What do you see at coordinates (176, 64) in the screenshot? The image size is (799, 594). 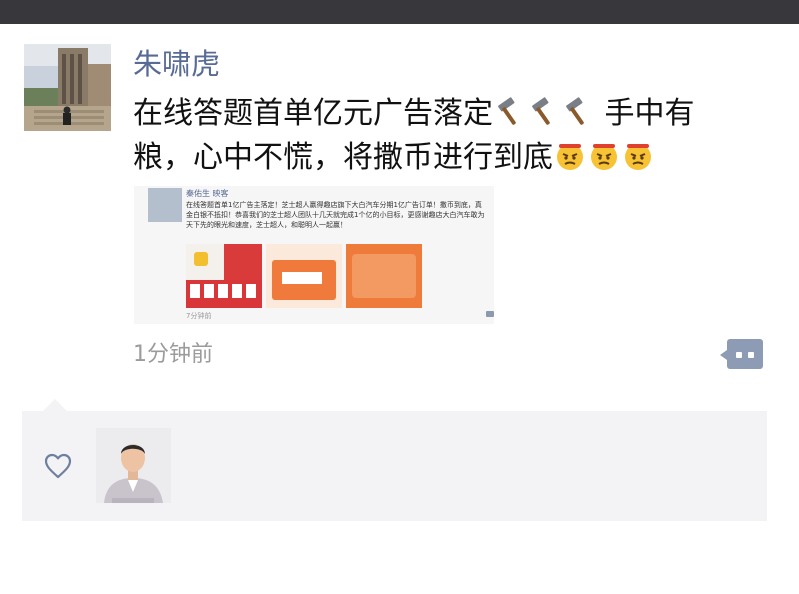 I see `poster-name: 朱啸虎` at bounding box center [176, 64].